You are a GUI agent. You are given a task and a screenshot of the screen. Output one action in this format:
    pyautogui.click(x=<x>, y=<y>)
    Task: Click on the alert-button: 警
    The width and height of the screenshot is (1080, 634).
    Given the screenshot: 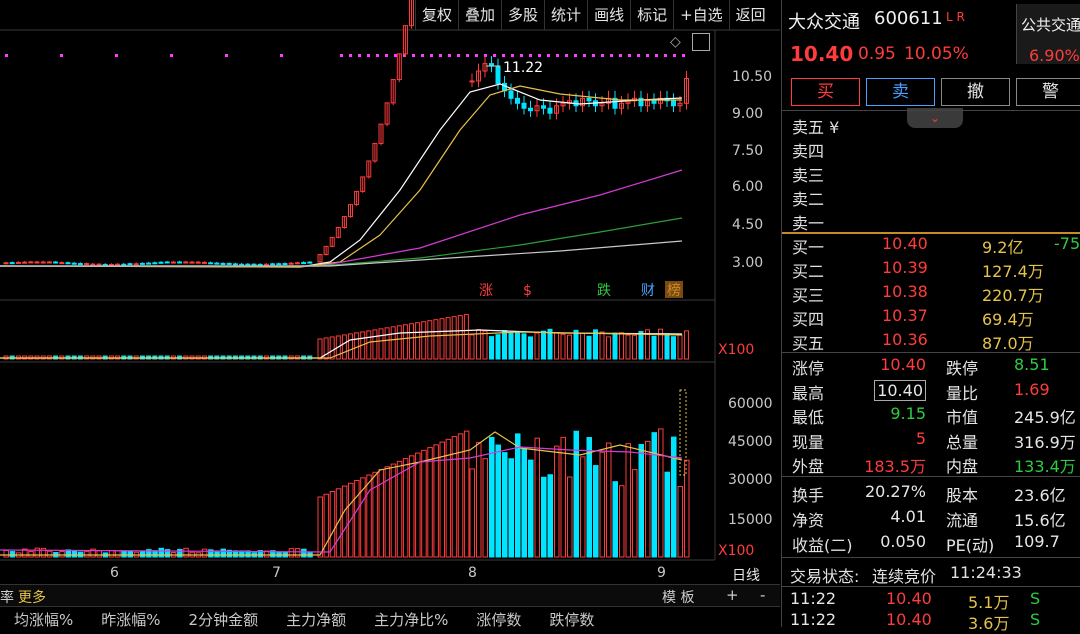 What is the action you would take?
    pyautogui.click(x=1048, y=92)
    